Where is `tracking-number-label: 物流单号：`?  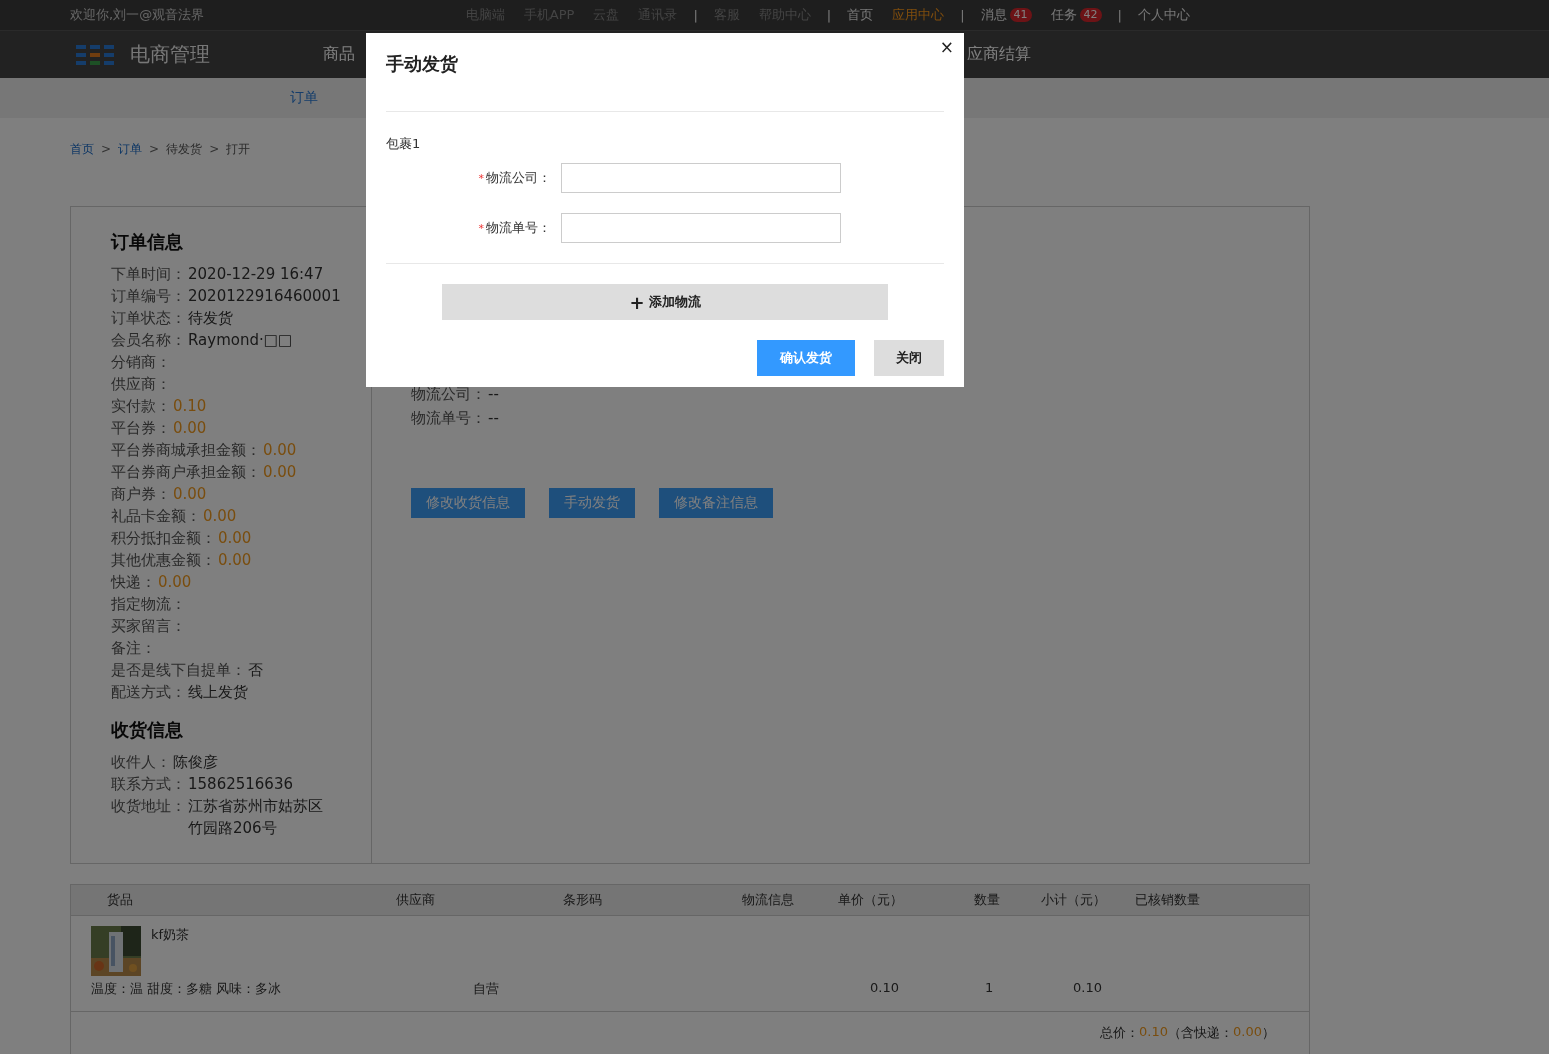
tracking-number-label: 物流单号： is located at coordinates (448, 418).